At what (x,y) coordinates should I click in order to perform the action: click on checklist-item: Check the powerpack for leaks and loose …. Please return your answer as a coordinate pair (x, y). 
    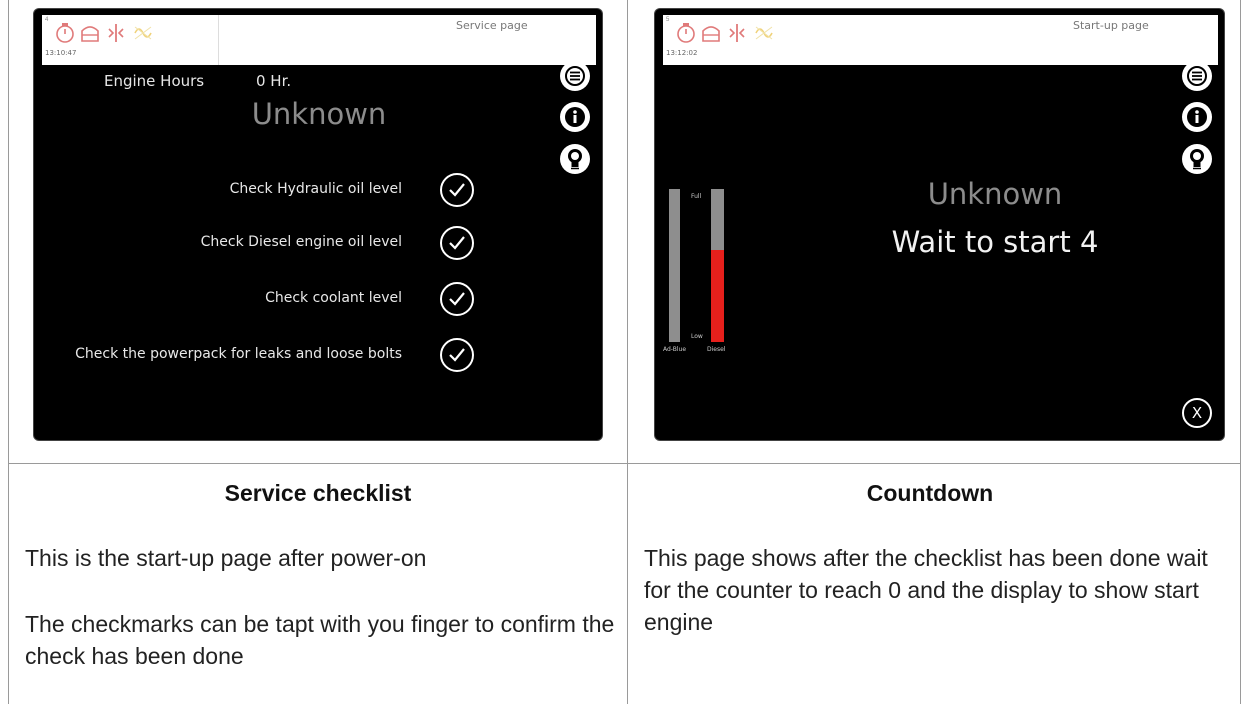
    Looking at the image, I should click on (264, 356).